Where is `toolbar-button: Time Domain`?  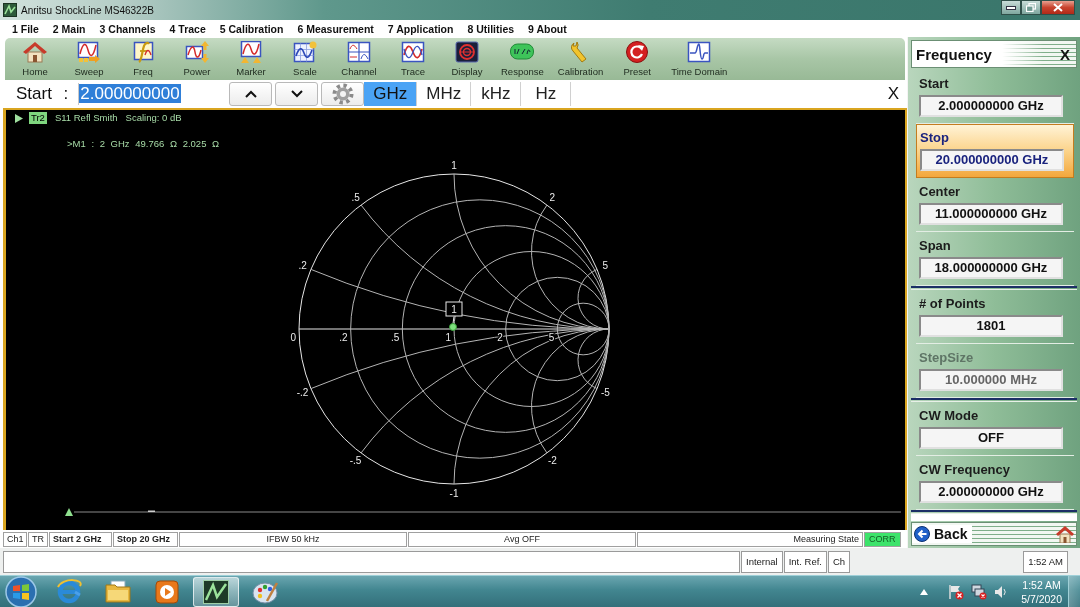
toolbar-button: Time Domain is located at coordinates (699, 59).